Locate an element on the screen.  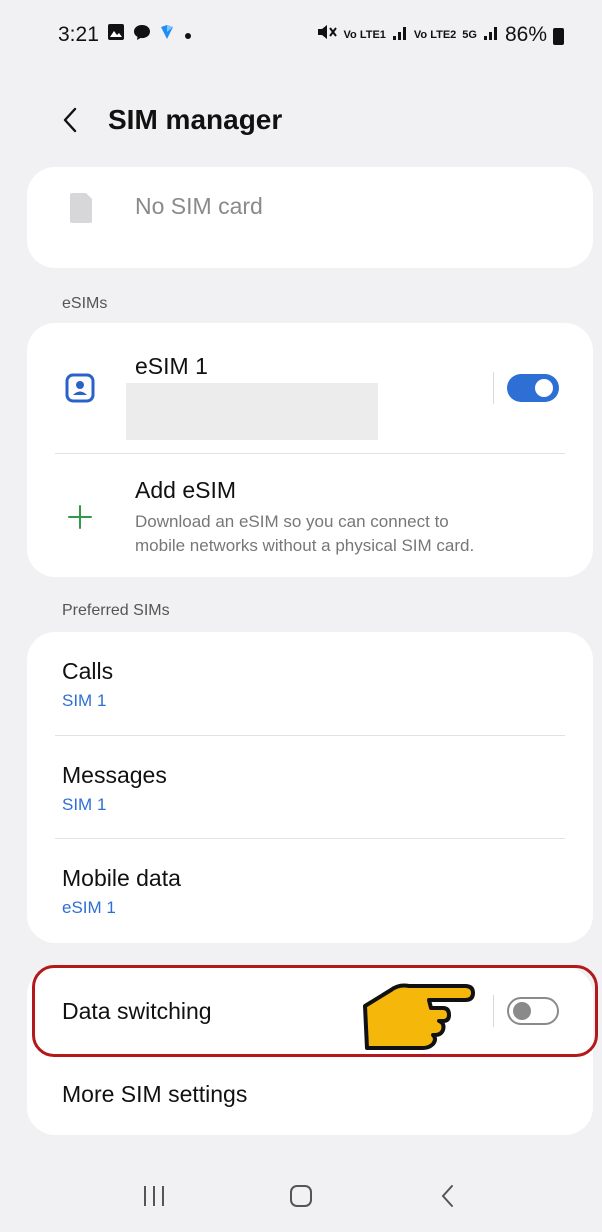
location-notification-icon is located at coordinates (167, 35).